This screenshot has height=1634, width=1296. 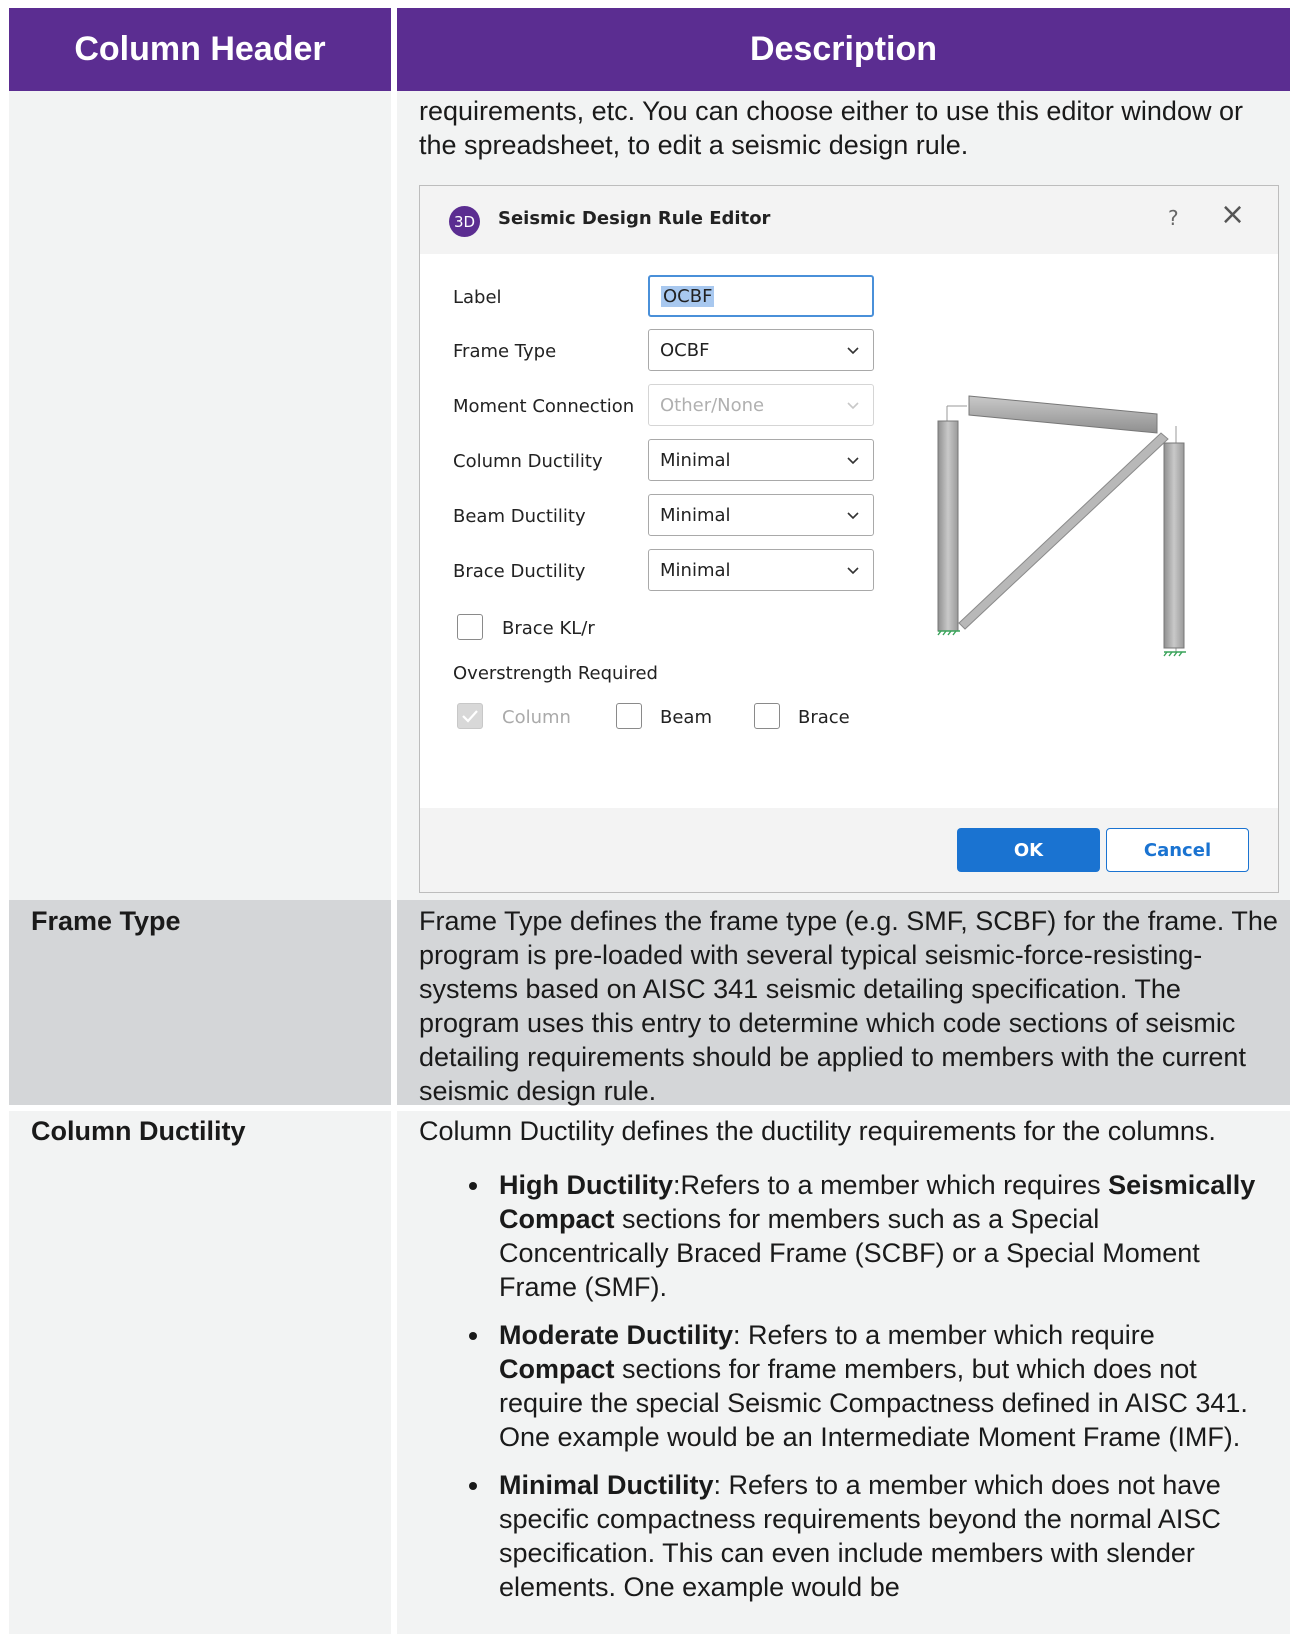 I want to click on overstrength-column-label: Column, so click(x=536, y=717).